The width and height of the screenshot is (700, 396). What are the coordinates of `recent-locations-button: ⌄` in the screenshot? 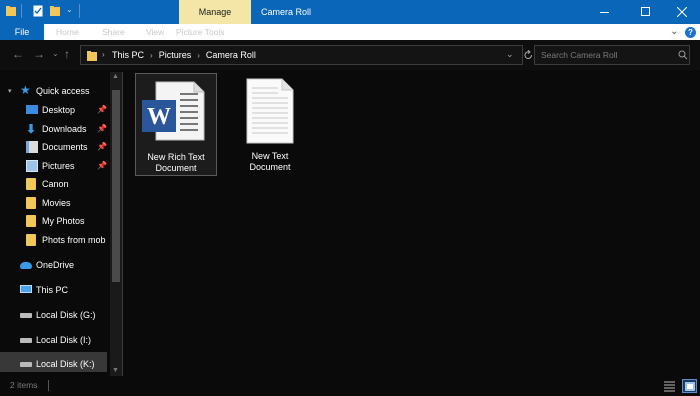 It's located at (55, 54).